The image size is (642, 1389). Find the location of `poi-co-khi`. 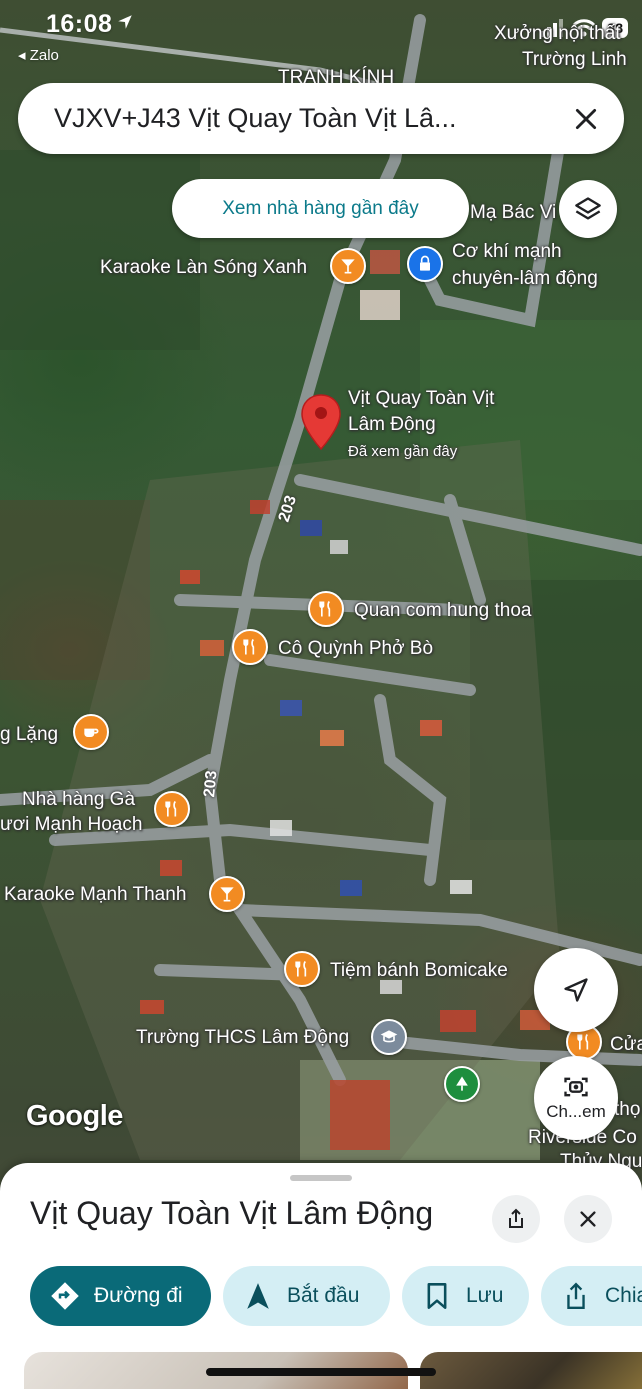

poi-co-khi is located at coordinates (425, 264).